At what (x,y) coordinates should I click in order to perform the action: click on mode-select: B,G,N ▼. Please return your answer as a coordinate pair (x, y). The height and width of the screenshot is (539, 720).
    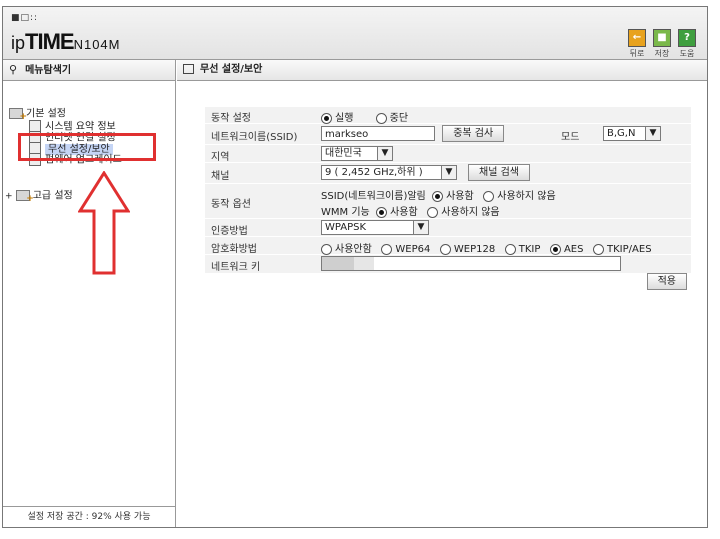
    Looking at the image, I should click on (632, 133).